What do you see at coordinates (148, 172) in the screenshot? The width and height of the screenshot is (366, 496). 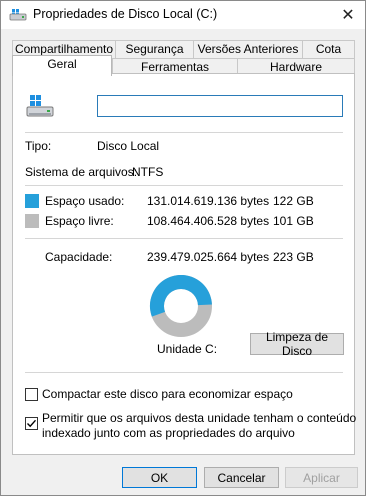 I see `filesystem-value: NTFS` at bounding box center [148, 172].